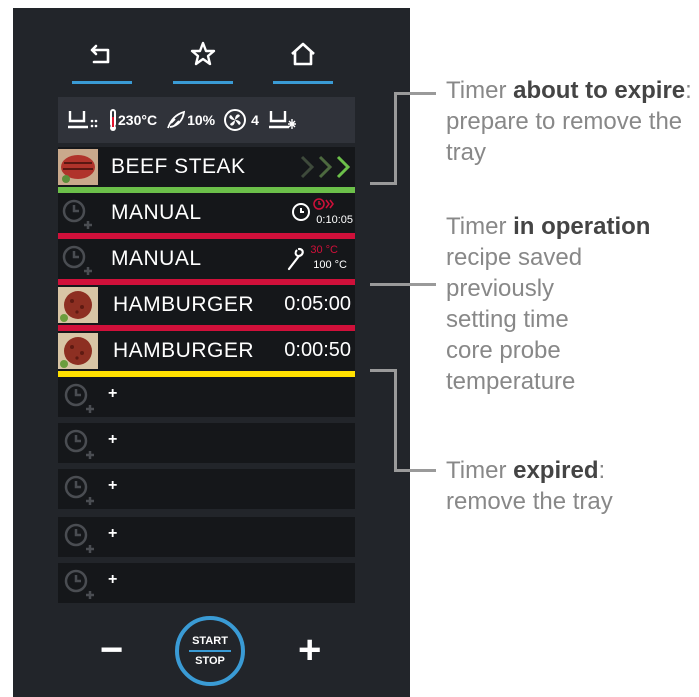 The width and height of the screenshot is (699, 697). What do you see at coordinates (83, 120) in the screenshot?
I see `preheat-icon` at bounding box center [83, 120].